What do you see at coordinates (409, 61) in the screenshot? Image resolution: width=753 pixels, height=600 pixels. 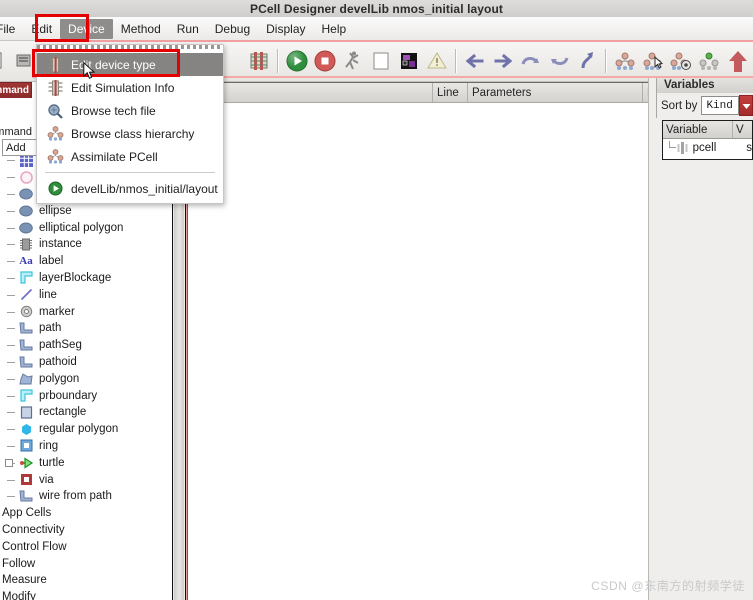 I see `toolbar-layout-window-button` at bounding box center [409, 61].